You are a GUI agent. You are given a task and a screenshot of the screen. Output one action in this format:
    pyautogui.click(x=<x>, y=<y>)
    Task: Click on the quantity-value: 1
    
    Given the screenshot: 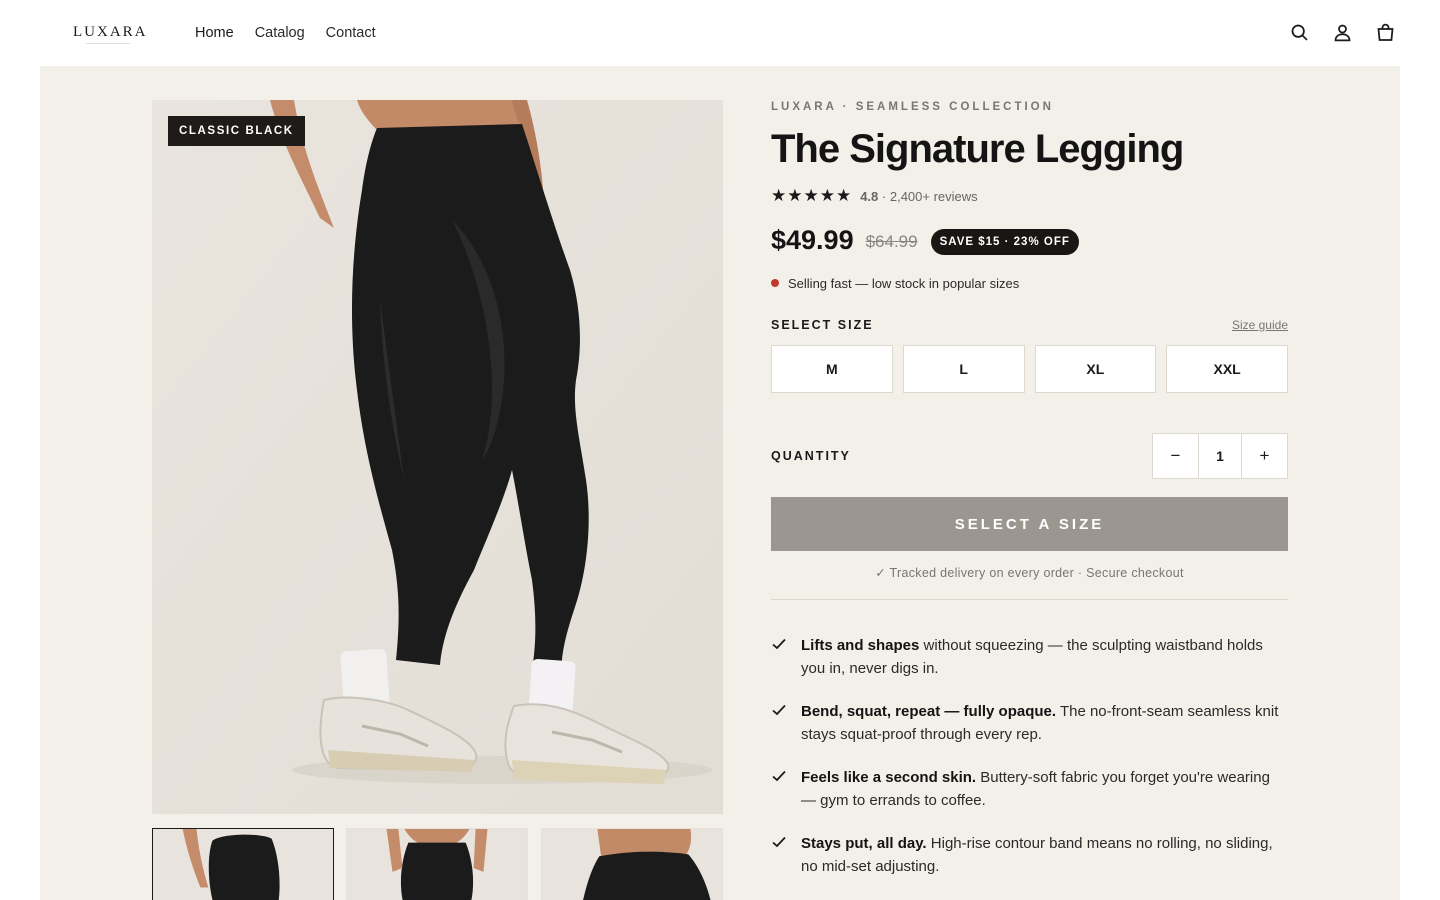 What is the action you would take?
    pyautogui.click(x=1220, y=456)
    